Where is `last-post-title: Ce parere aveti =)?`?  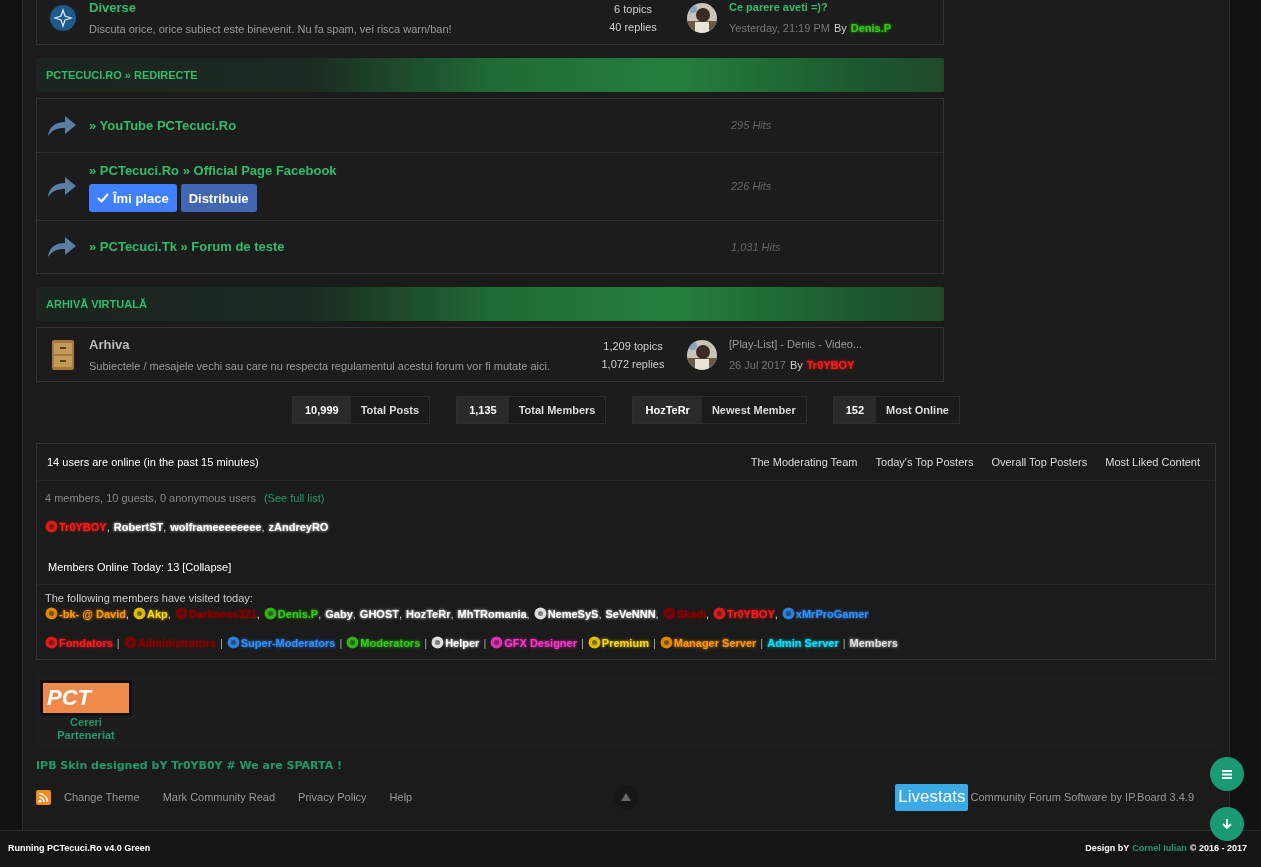
last-post-title: Ce parere aveti =)? is located at coordinates (810, 8).